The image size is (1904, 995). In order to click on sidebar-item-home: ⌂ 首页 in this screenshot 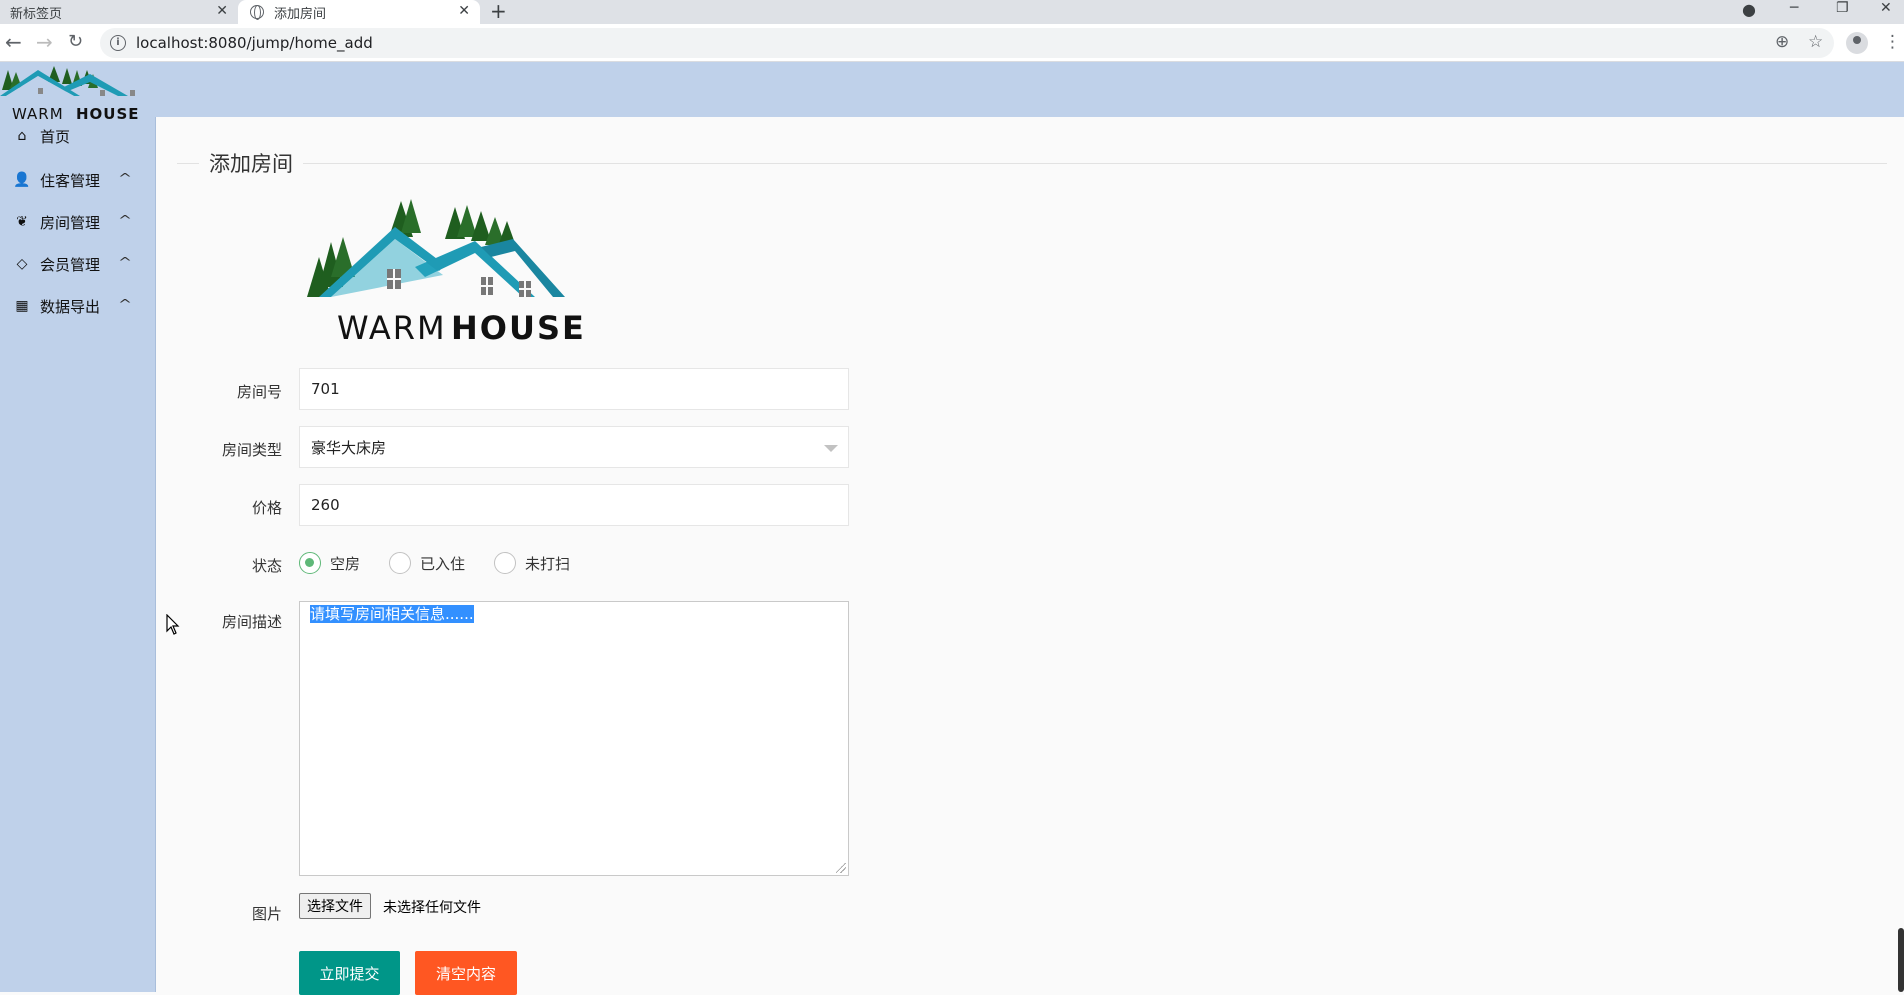, I will do `click(78, 136)`.